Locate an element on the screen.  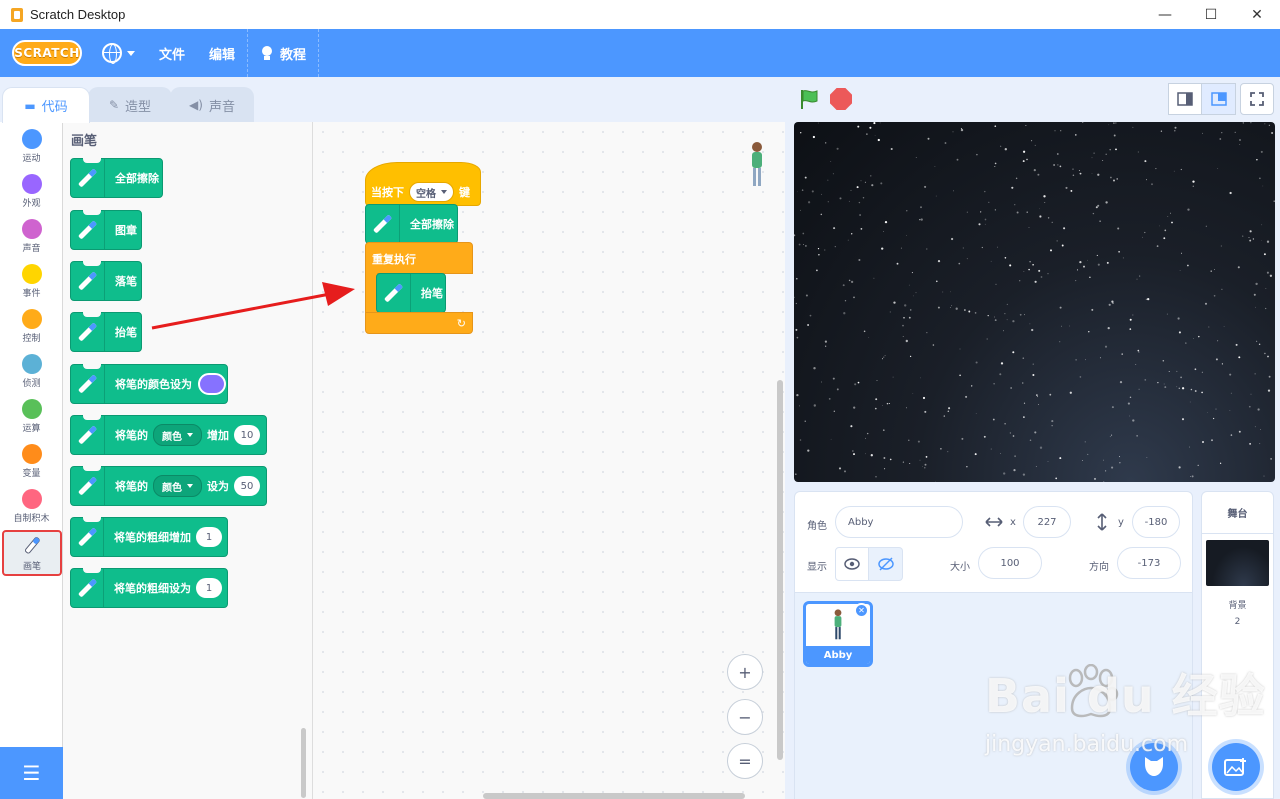
show-label: 显示 is located at coordinates (817, 567).